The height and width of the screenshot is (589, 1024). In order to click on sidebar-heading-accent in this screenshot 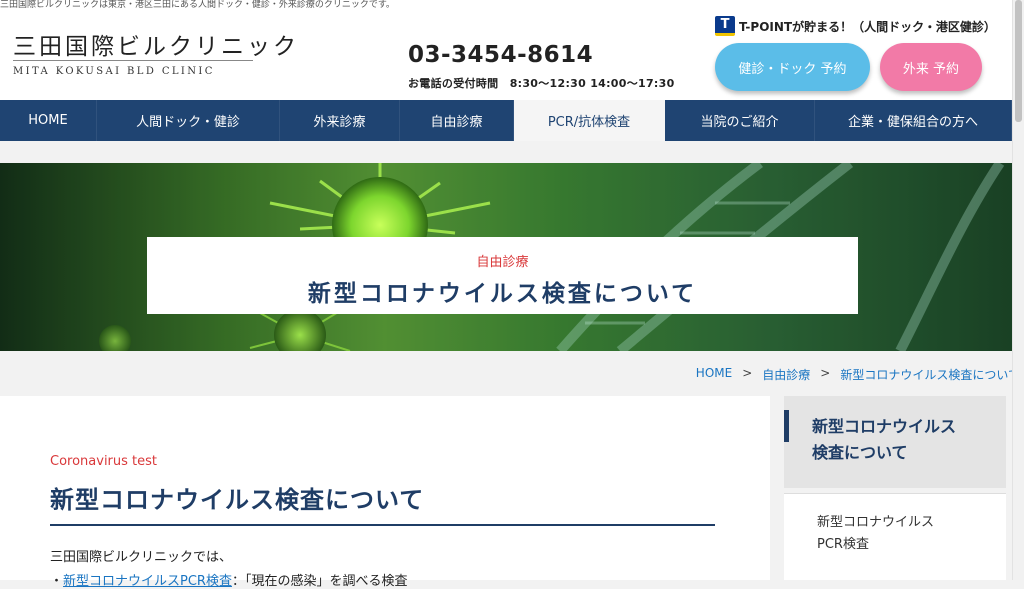, I will do `click(786, 426)`.